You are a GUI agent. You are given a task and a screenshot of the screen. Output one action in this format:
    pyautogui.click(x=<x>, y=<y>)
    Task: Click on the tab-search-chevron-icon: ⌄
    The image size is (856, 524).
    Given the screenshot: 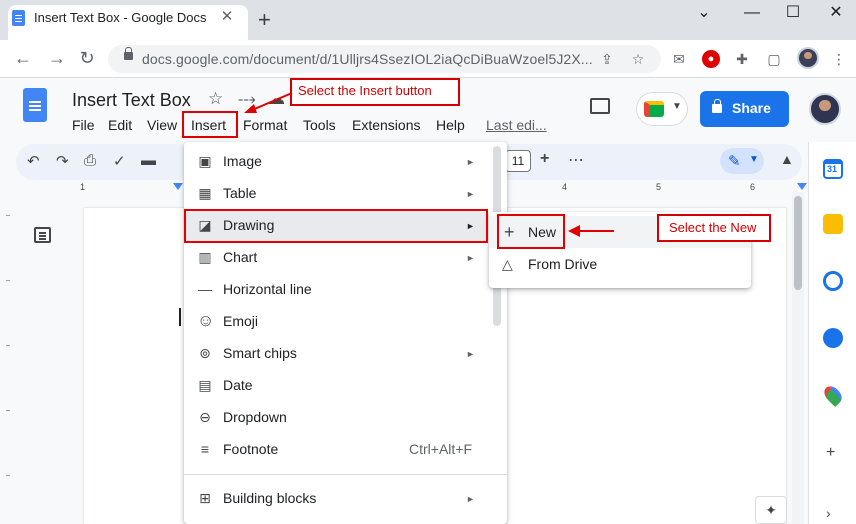 What is the action you would take?
    pyautogui.click(x=704, y=13)
    